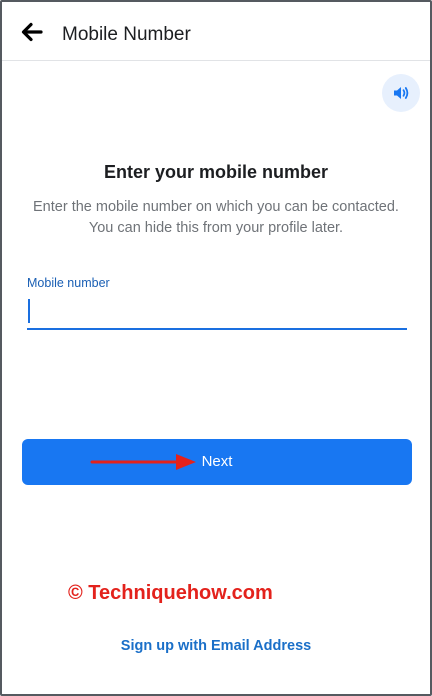  Describe the element at coordinates (401, 93) in the screenshot. I see `audio-button` at that location.